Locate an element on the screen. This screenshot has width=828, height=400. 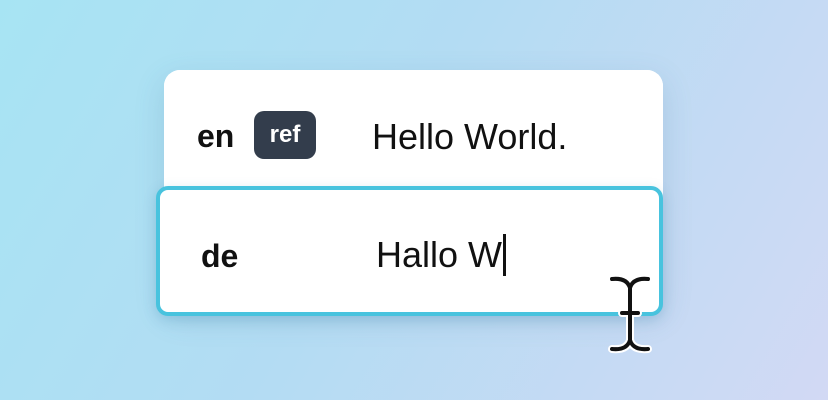
text-caret is located at coordinates (505, 255).